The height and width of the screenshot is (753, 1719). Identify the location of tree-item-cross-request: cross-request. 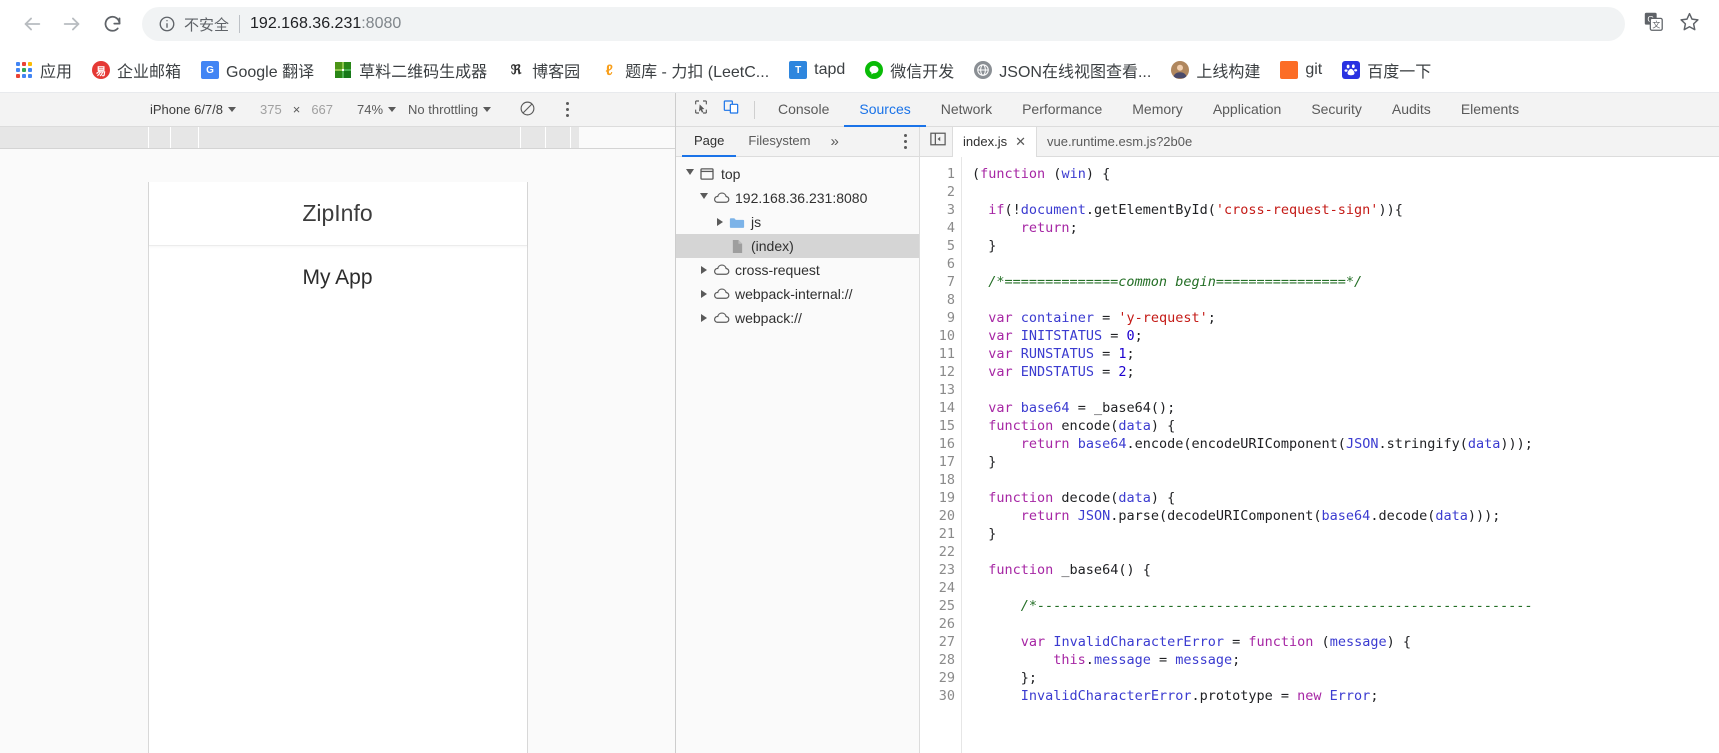
(797, 270).